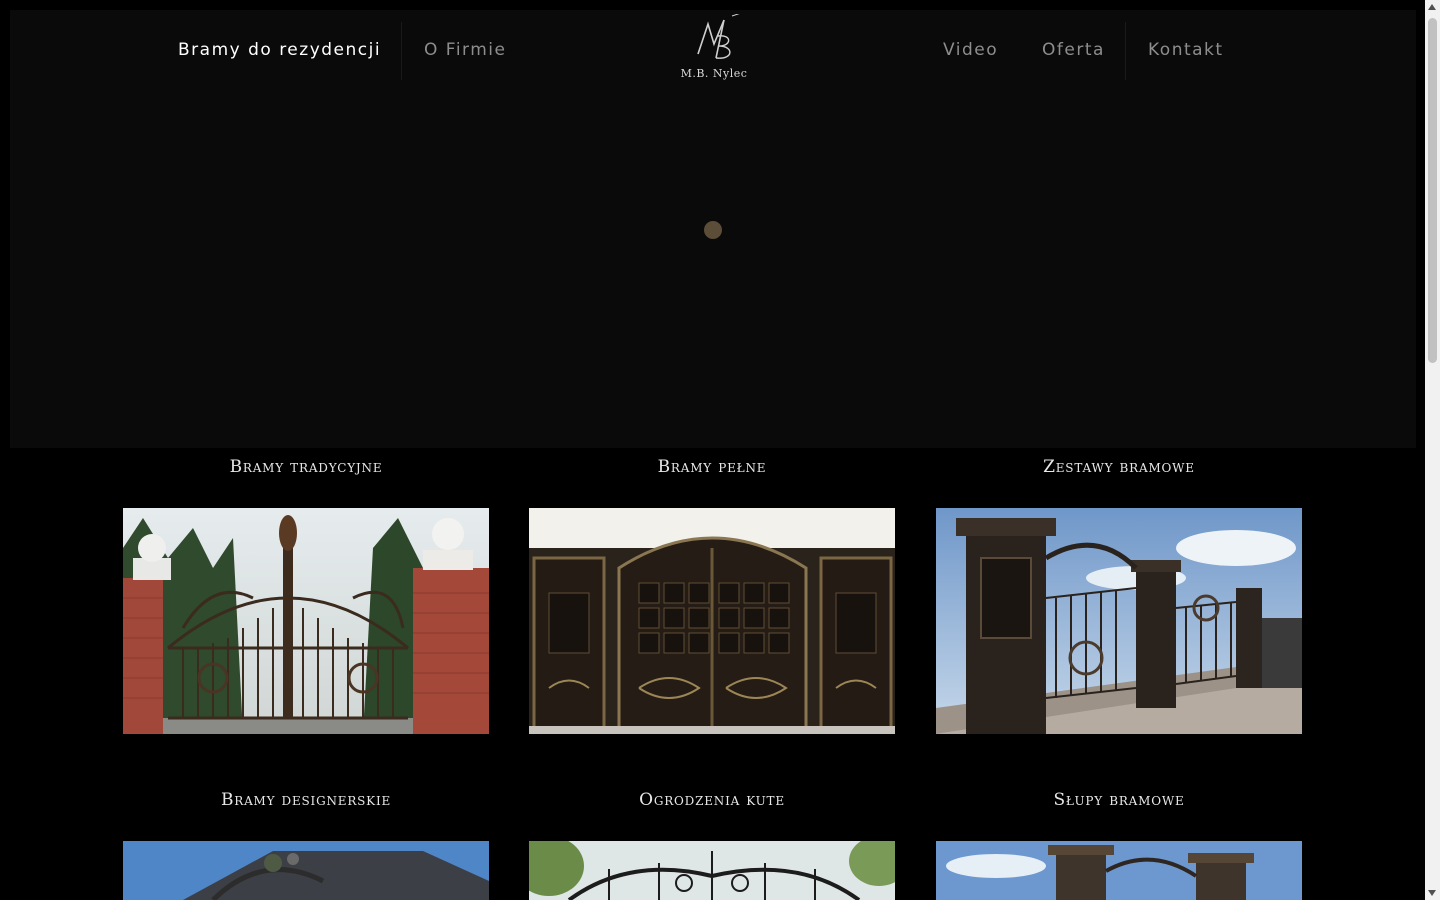  What do you see at coordinates (712, 870) in the screenshot?
I see `category-image-ogrodzenia-kute` at bounding box center [712, 870].